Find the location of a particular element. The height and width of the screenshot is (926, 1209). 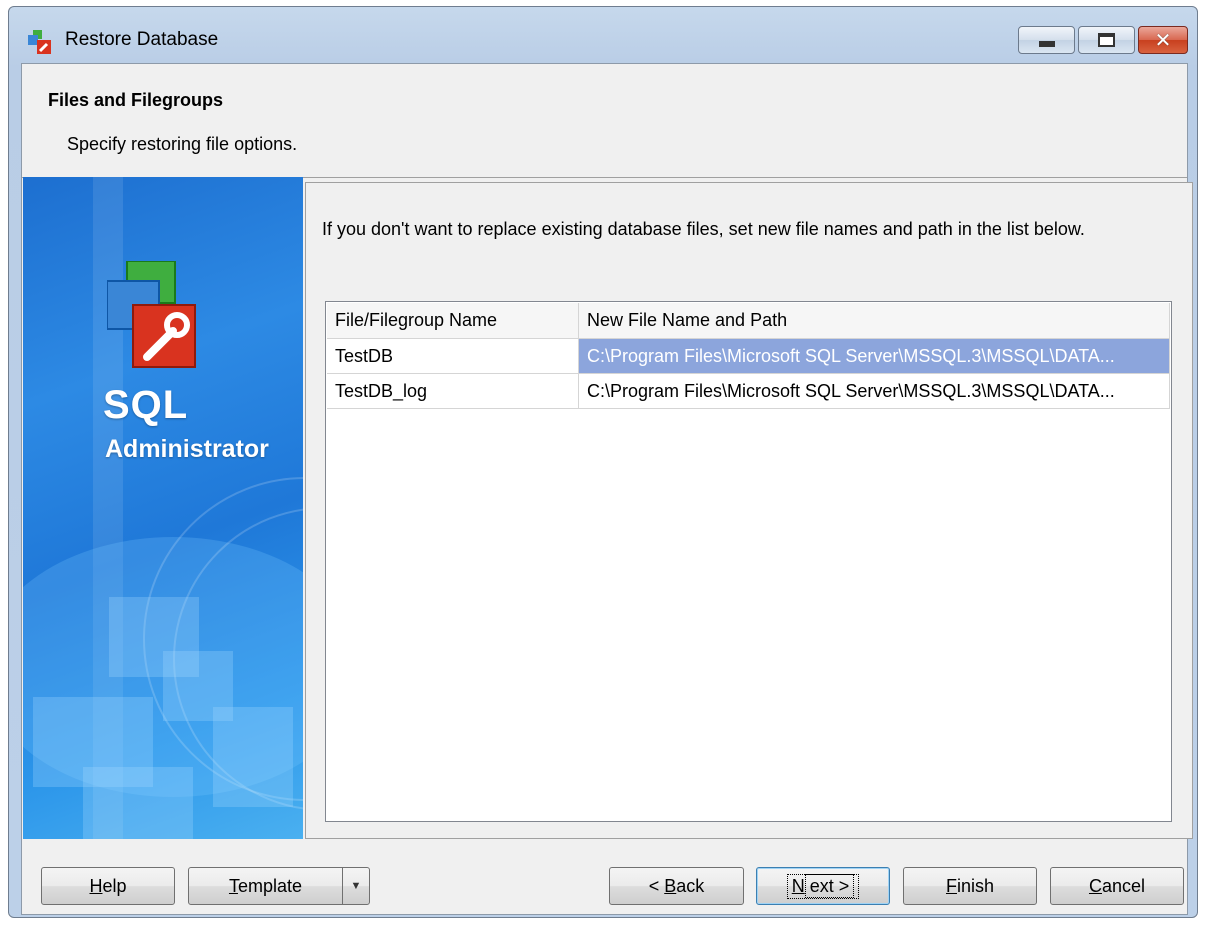

maximize-icon is located at coordinates (1106, 40).